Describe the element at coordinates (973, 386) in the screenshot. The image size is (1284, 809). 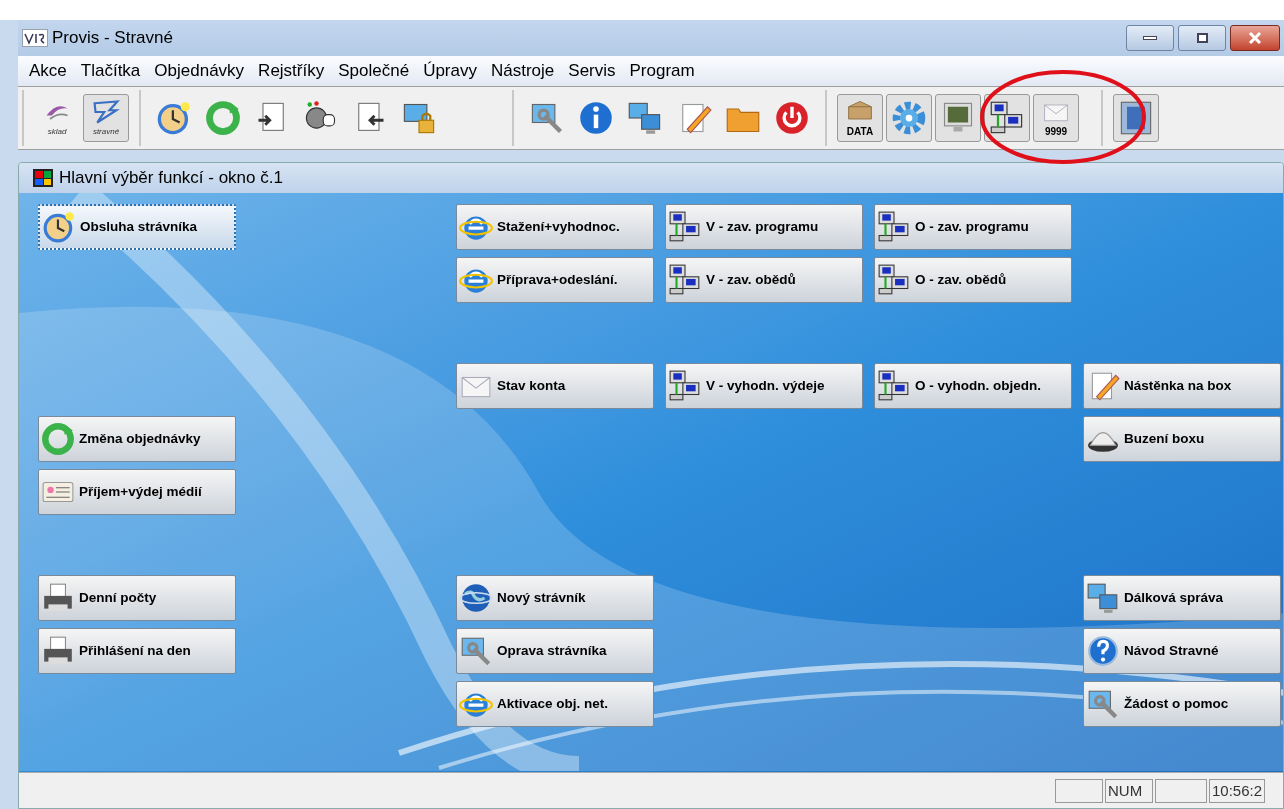
I see `function-button: O - vyhodn. objedn.` at that location.